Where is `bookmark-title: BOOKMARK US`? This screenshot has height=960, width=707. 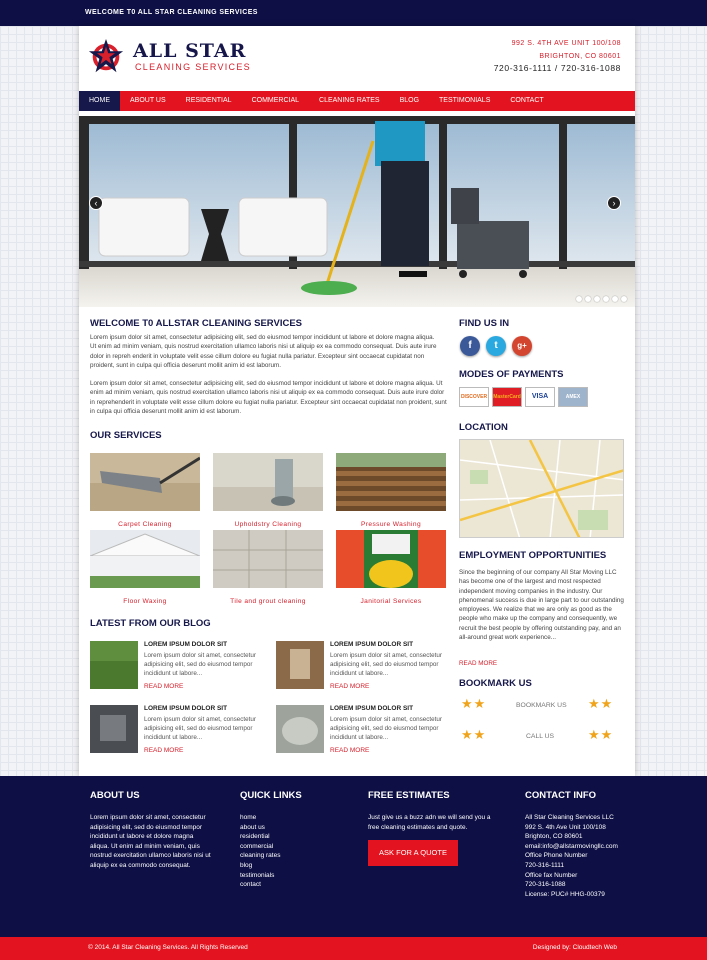 bookmark-title: BOOKMARK US is located at coordinates (495, 683).